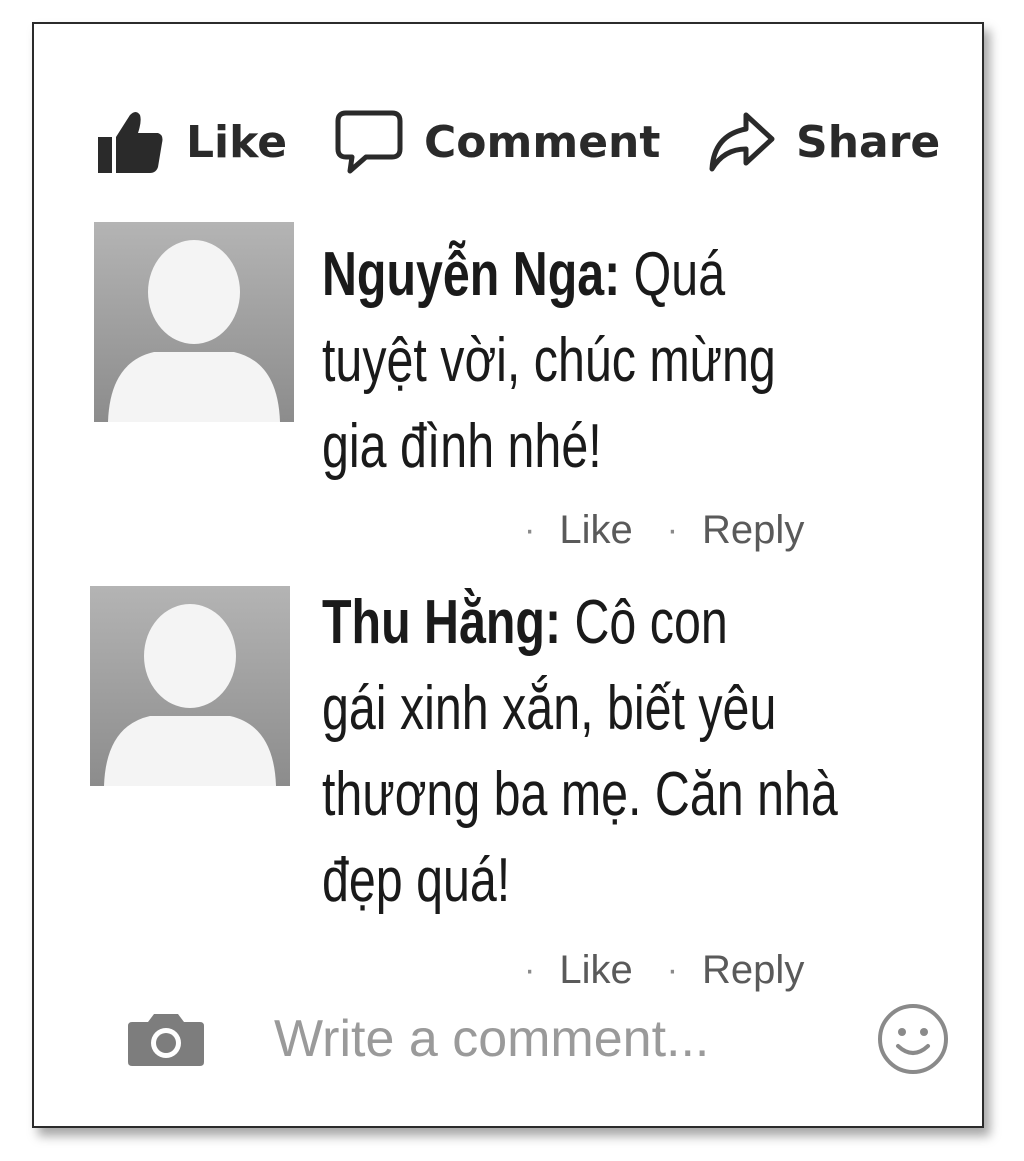 The image size is (1024, 1161). I want to click on comment-line: tuyệt vời, chúc mừng, so click(549, 360).